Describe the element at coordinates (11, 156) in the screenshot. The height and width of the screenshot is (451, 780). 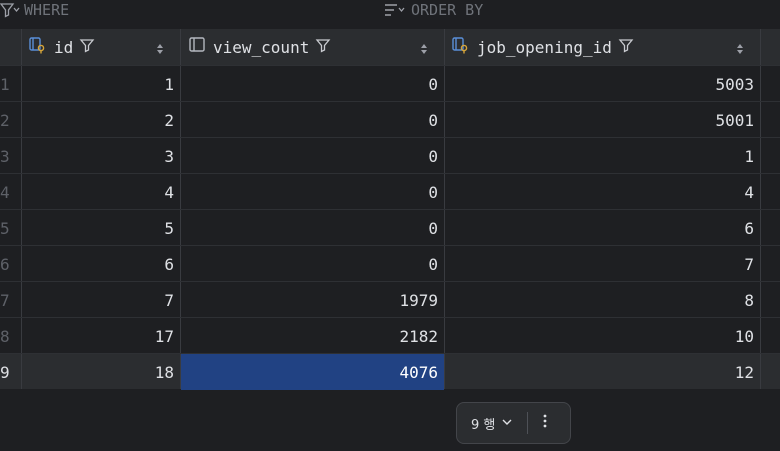
I see `row-number: 3` at that location.